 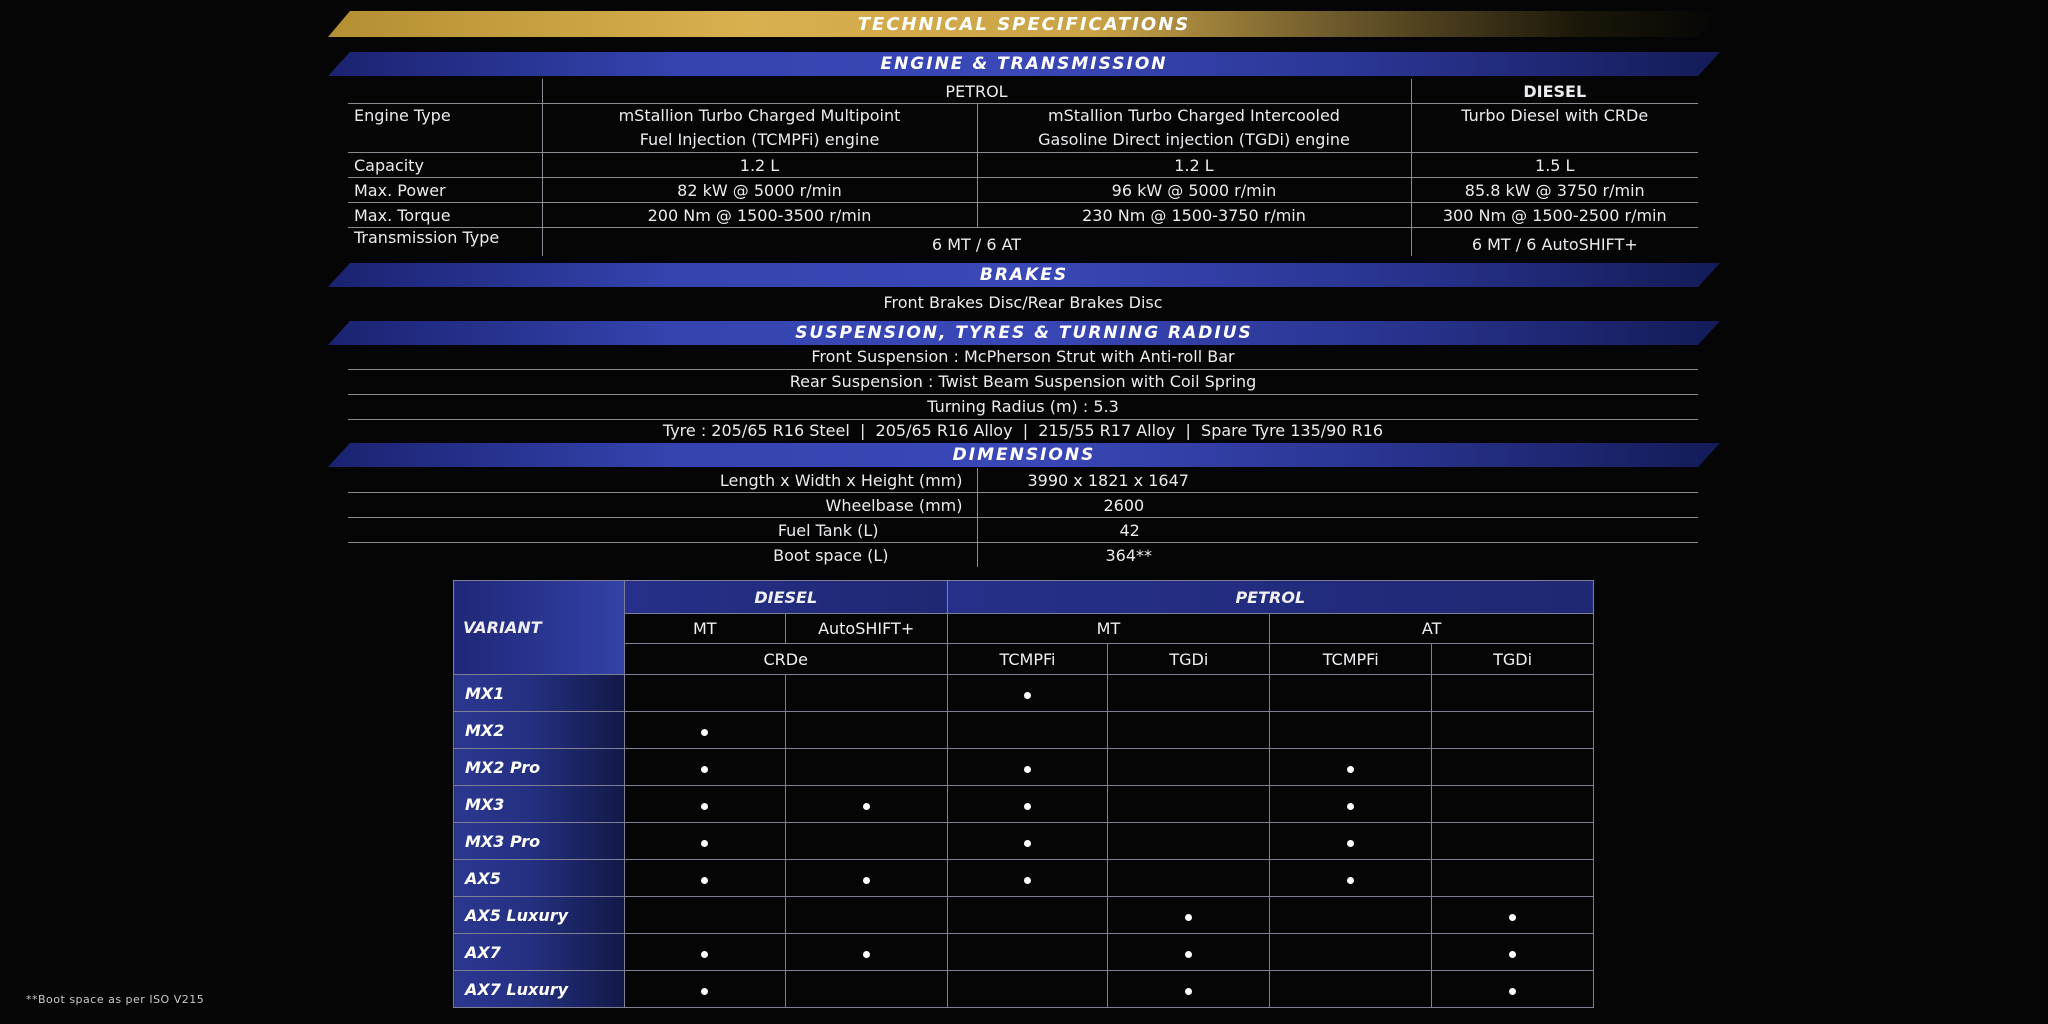 I want to click on suspension-section-title: SUSPENSION, TYRES & TURNING RADIUS, so click(x=1024, y=333).